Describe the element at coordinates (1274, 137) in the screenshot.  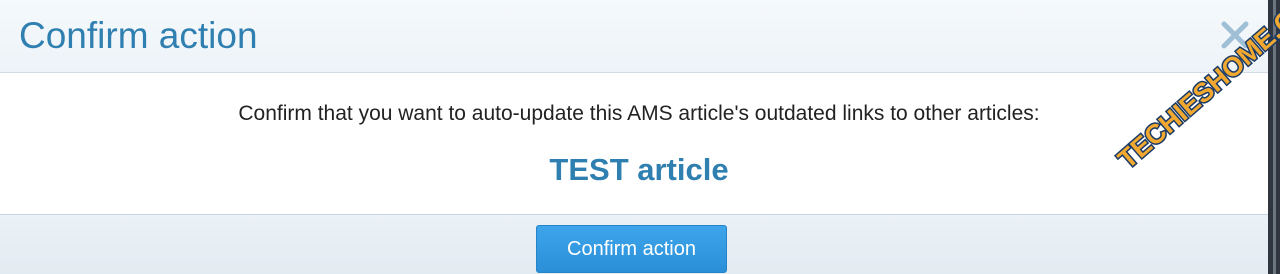
I see `scrollbar-thumb` at that location.